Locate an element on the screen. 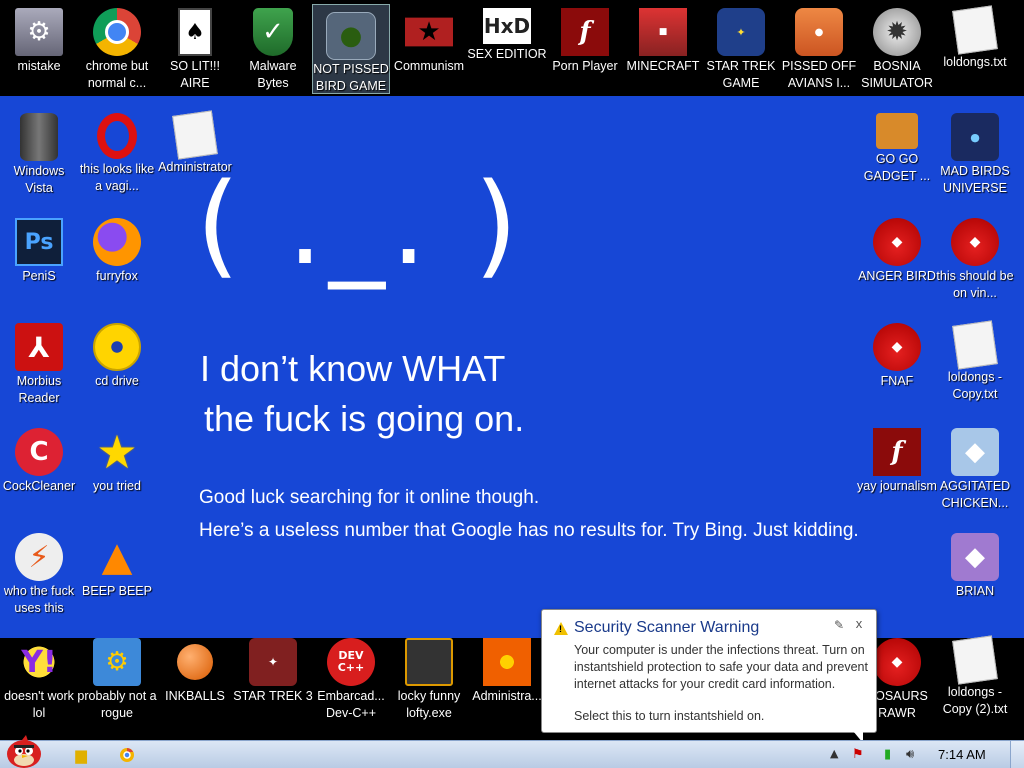  icon-label: Embarcad... Dev-C++ is located at coordinates (351, 704).